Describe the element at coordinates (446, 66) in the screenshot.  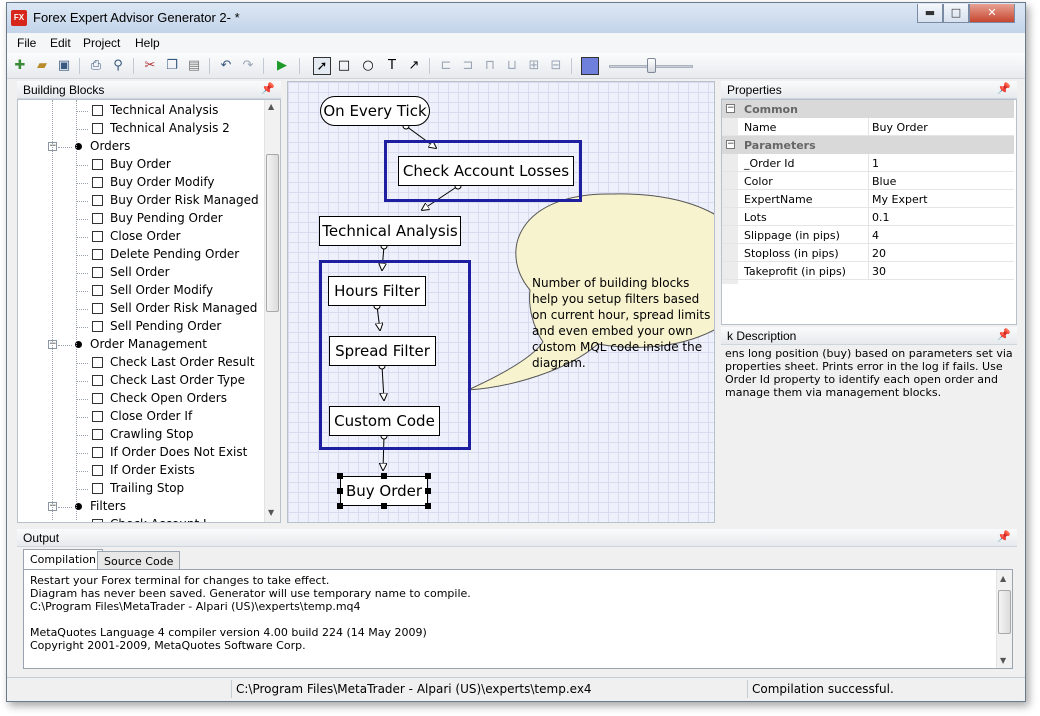
I see `align-left-icon: ⊏` at that location.